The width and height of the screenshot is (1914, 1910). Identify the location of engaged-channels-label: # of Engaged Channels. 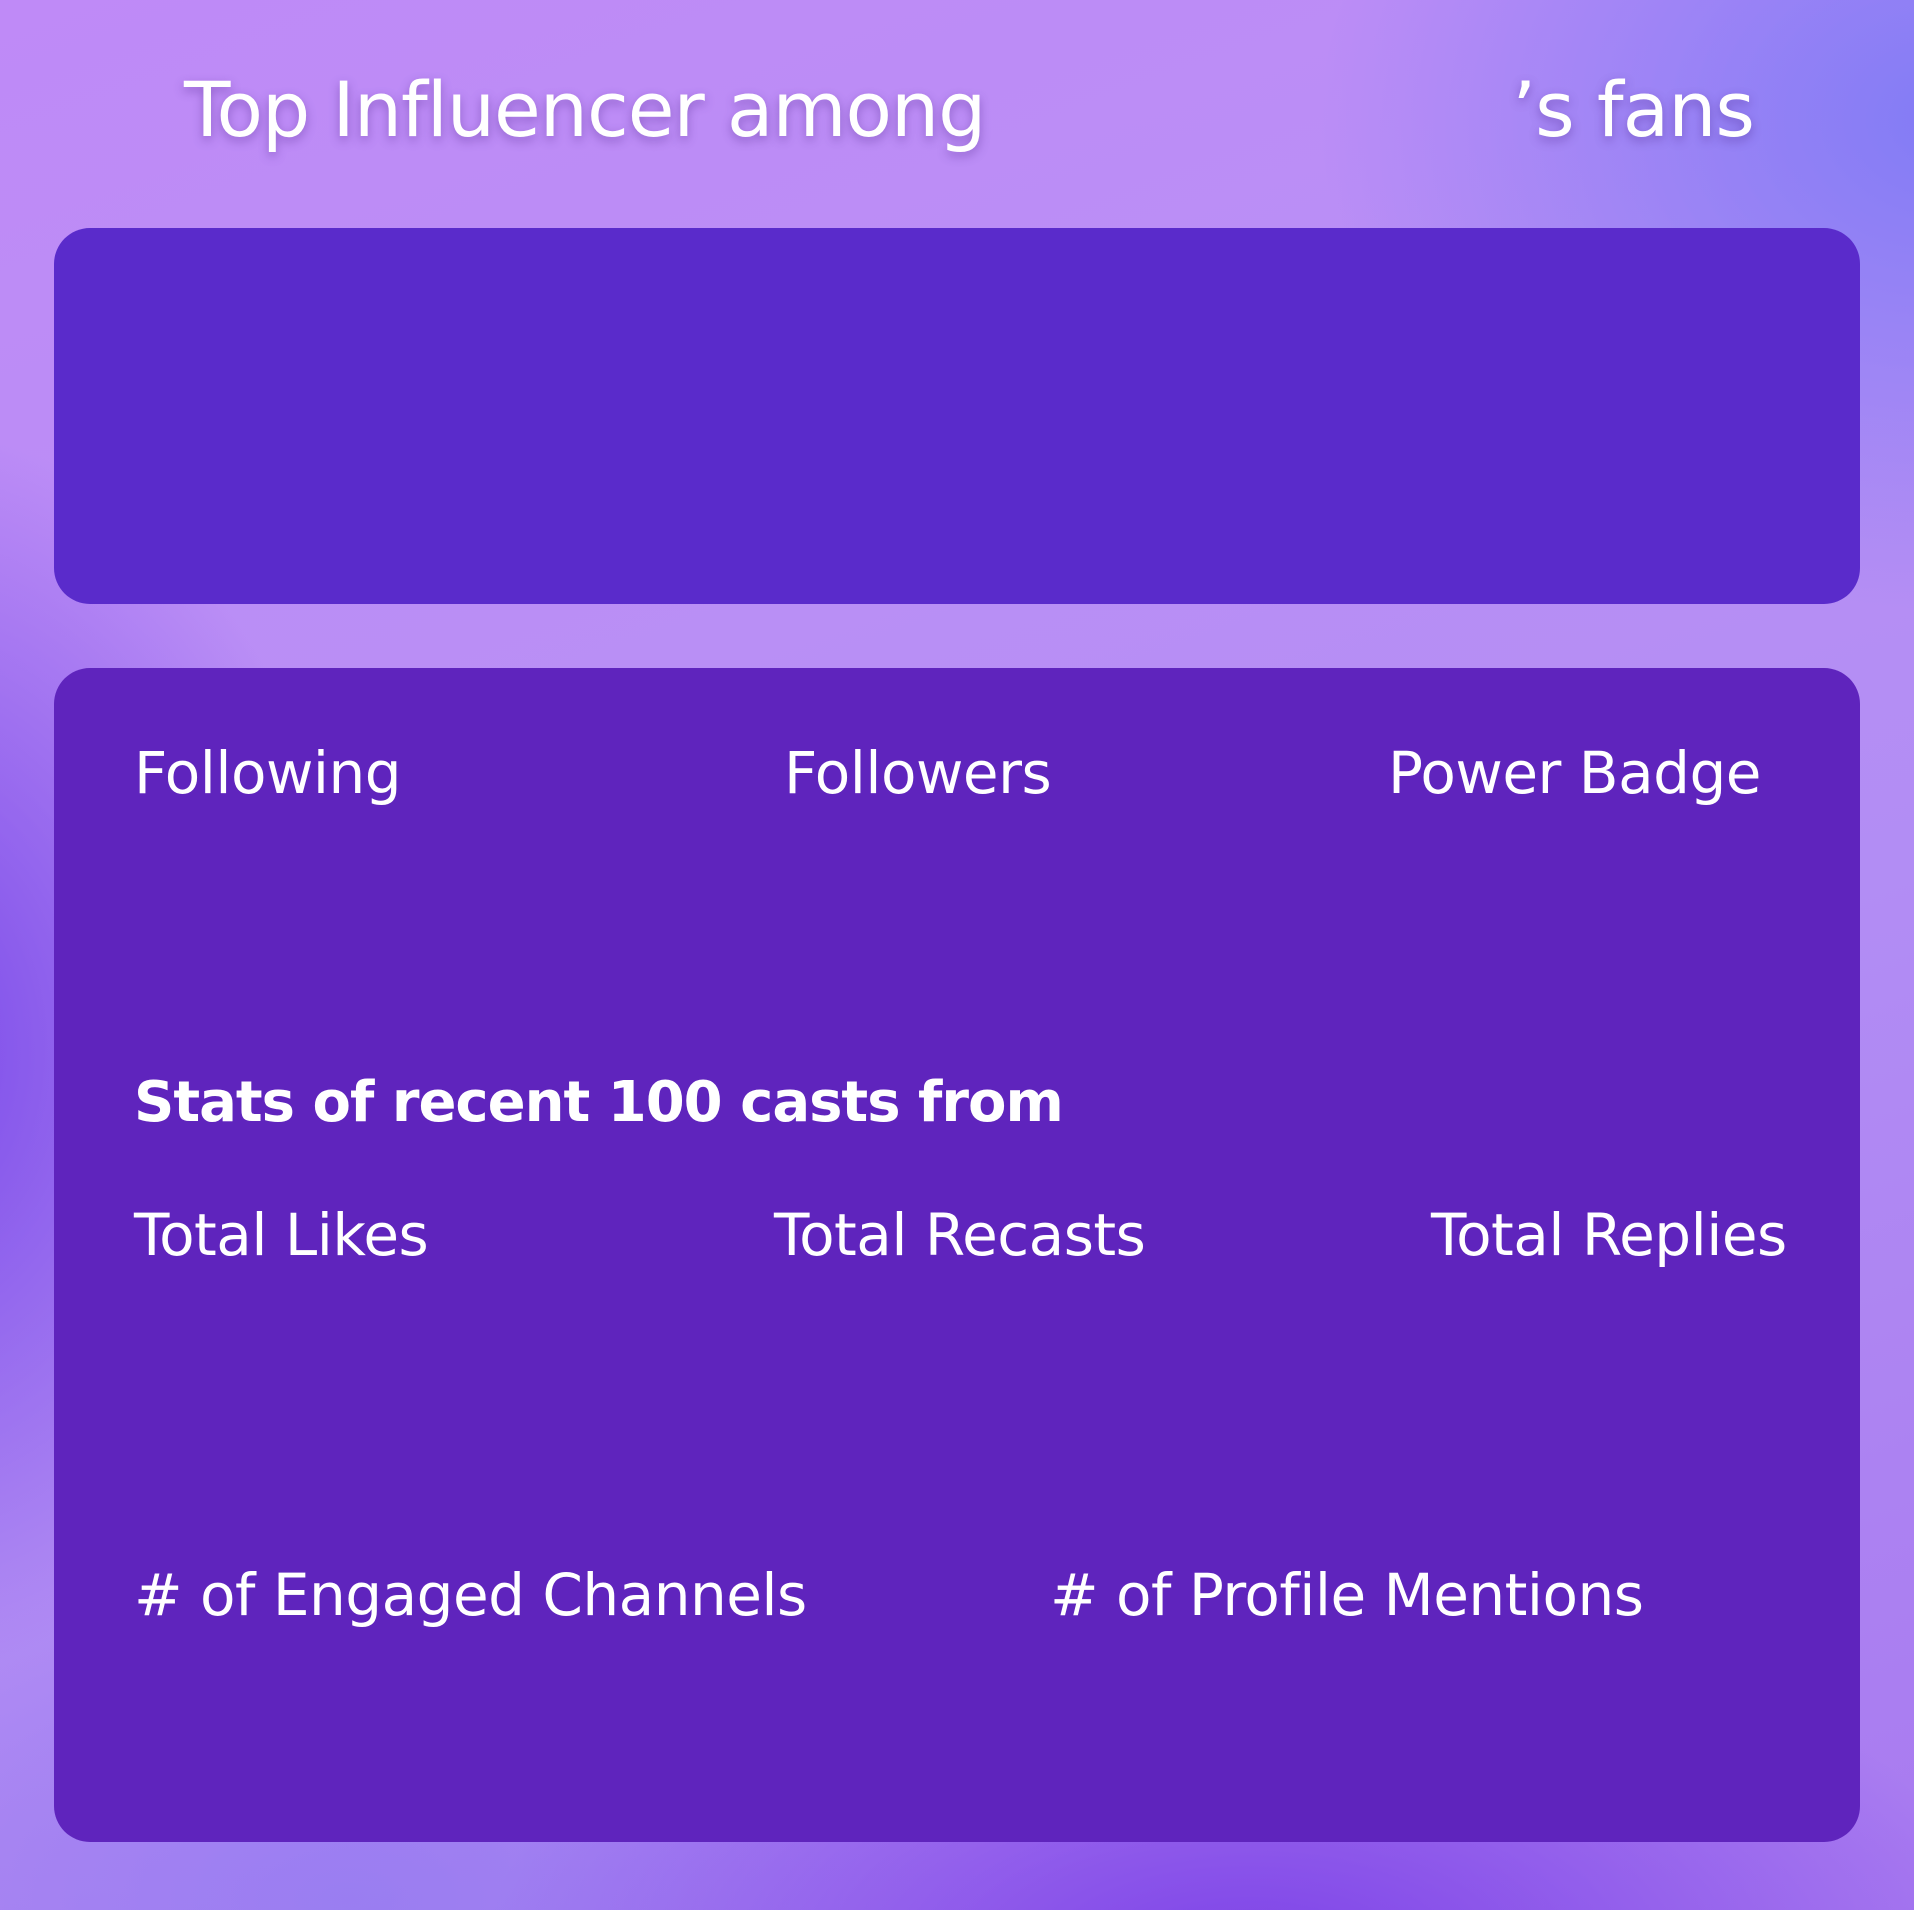
(470, 1595).